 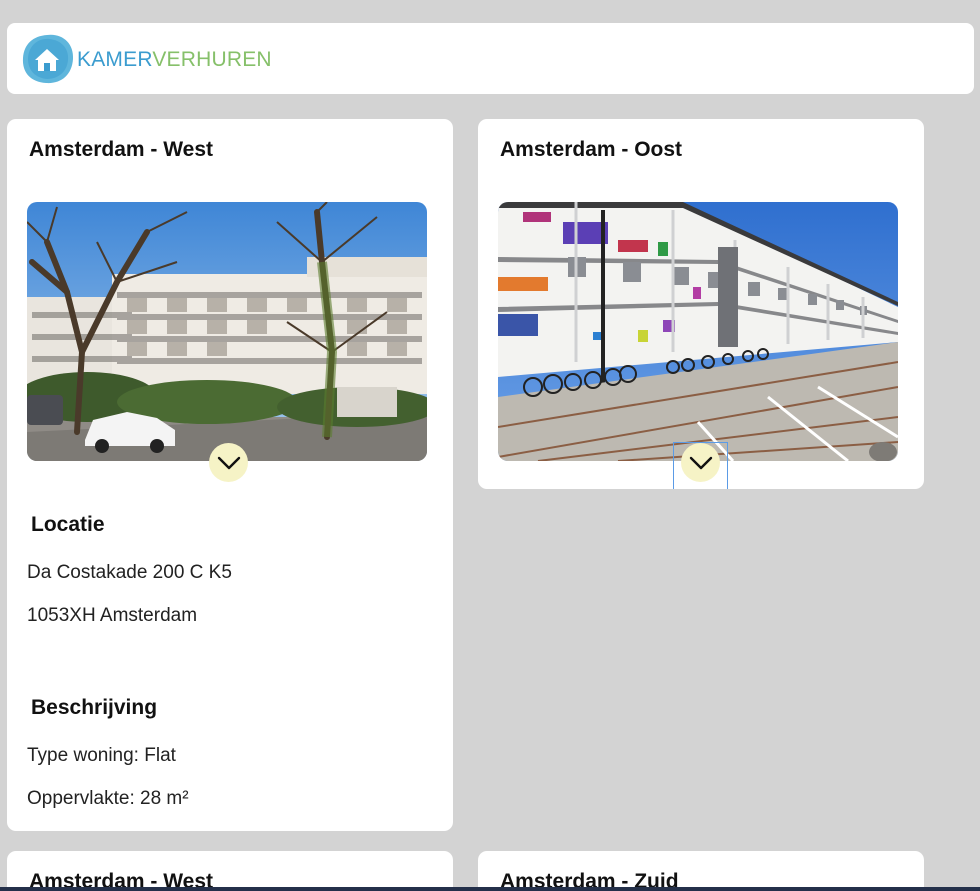 What do you see at coordinates (112, 615) in the screenshot?
I see `address-city: 1053XH Amsterdam` at bounding box center [112, 615].